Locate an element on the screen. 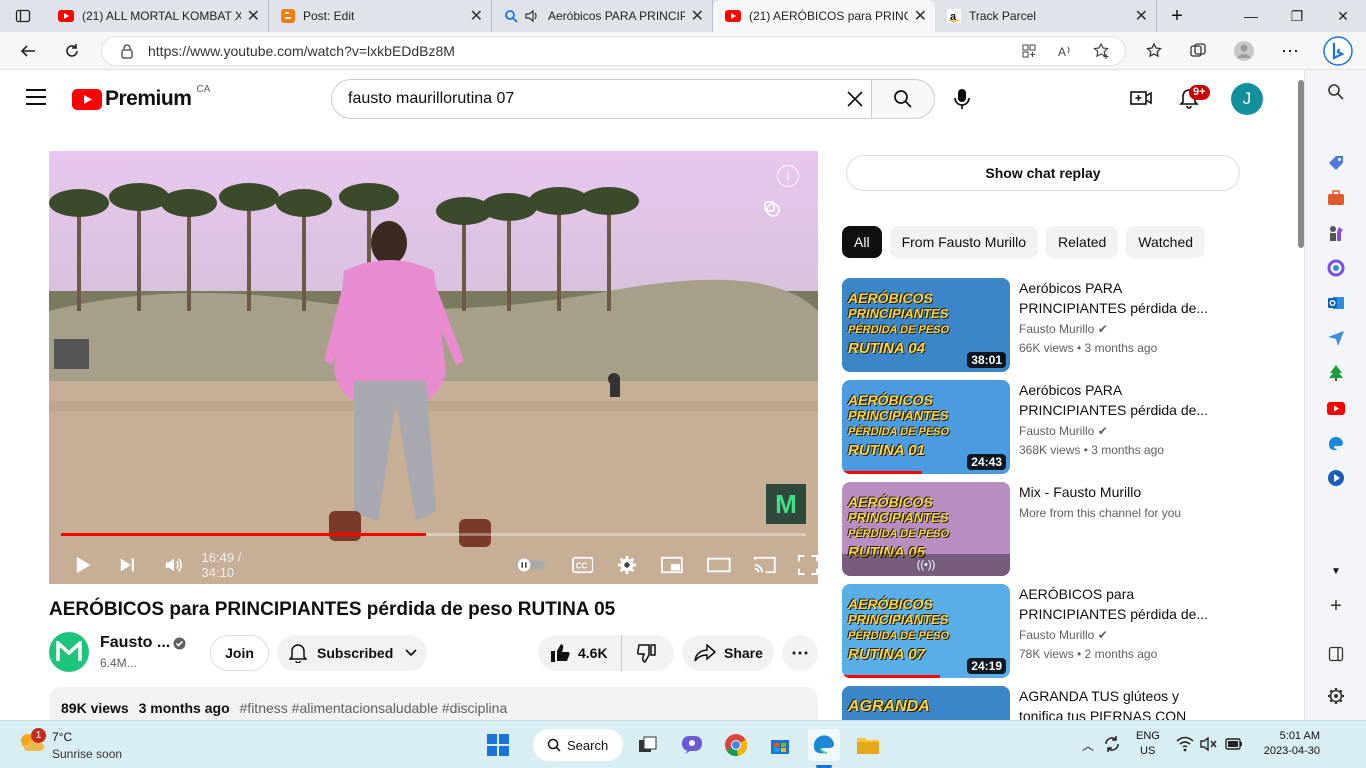  join-button: Join is located at coordinates (239, 653).